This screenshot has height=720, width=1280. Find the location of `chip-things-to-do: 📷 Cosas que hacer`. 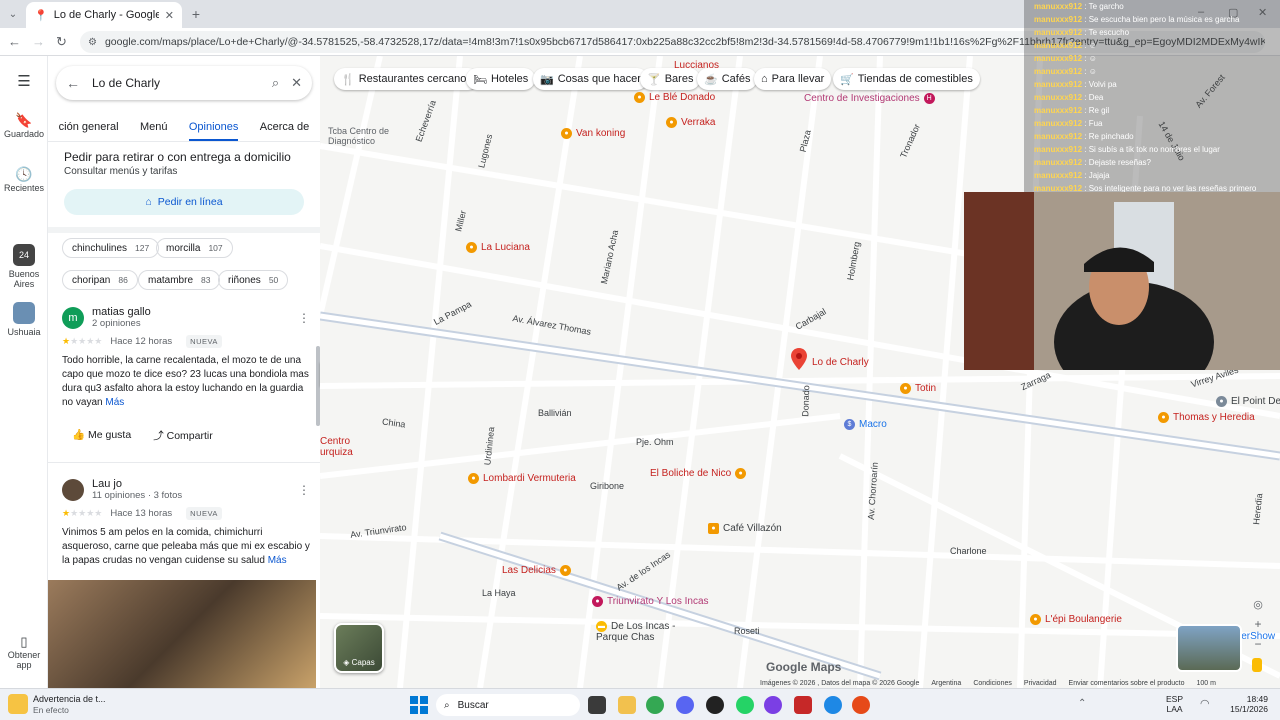

chip-things-to-do: 📷 Cosas que hacer is located at coordinates (590, 79).